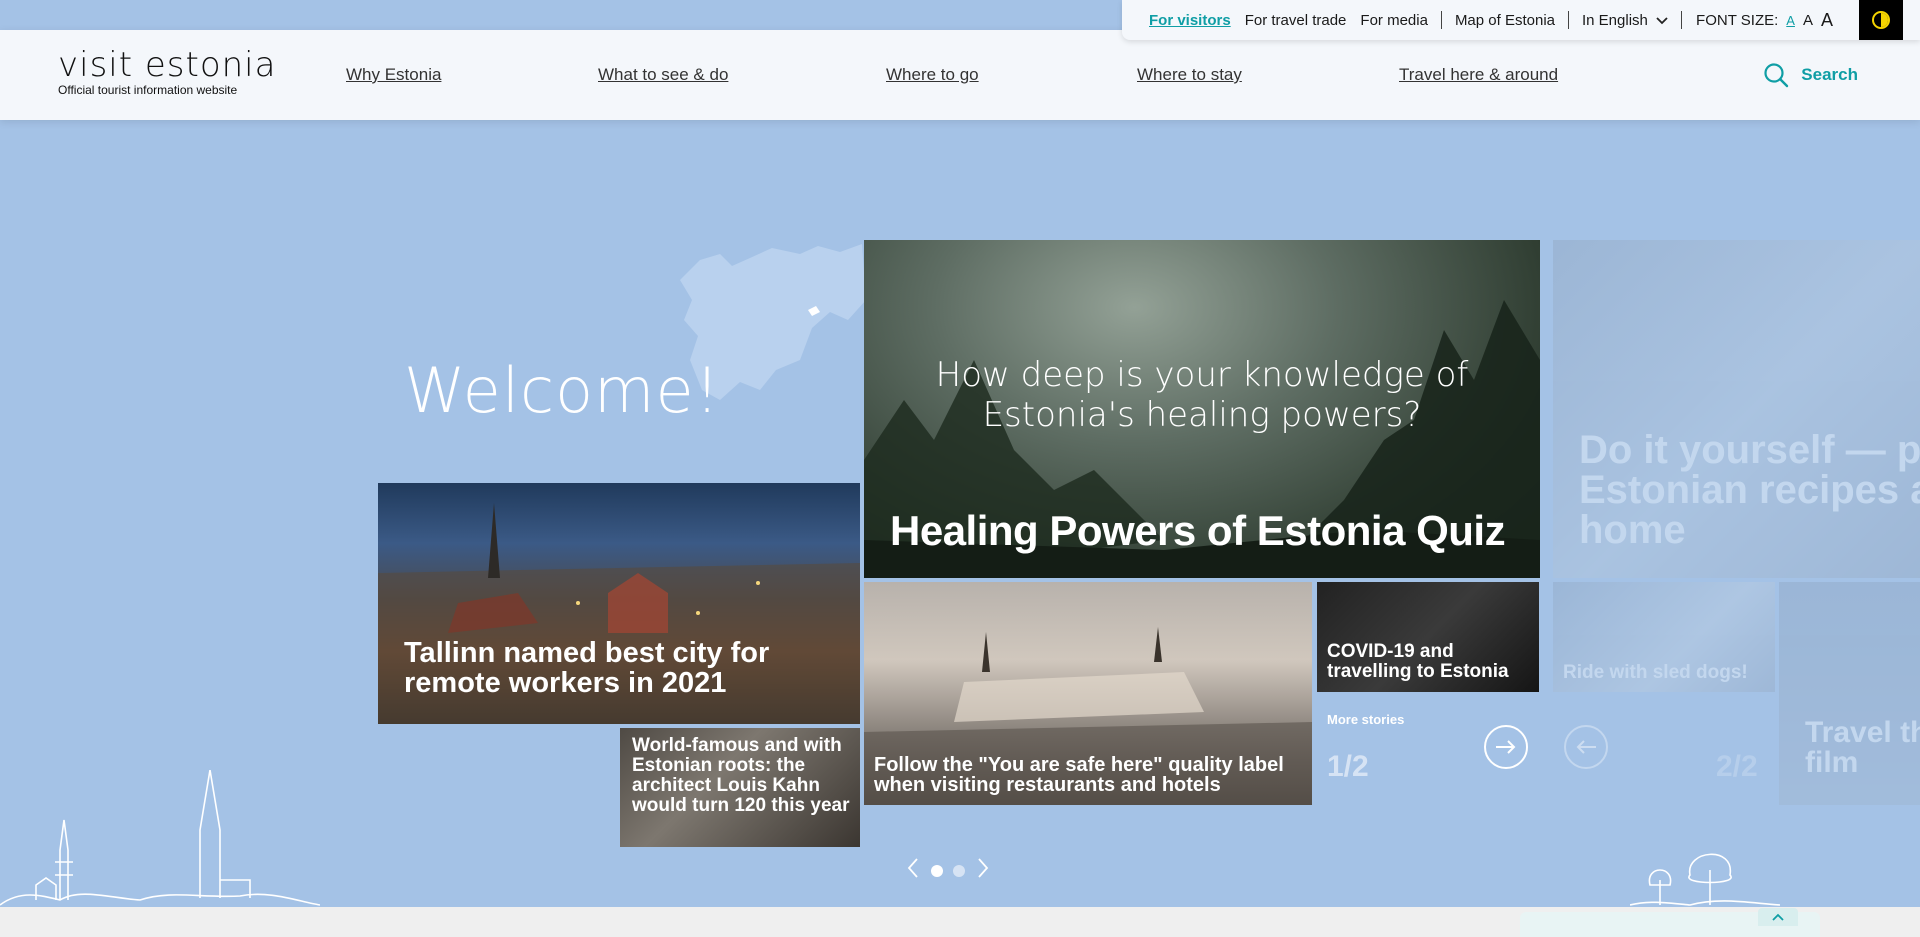 The height and width of the screenshot is (937, 1920). What do you see at coordinates (1827, 20) in the screenshot?
I see `font-size-large-button: A` at bounding box center [1827, 20].